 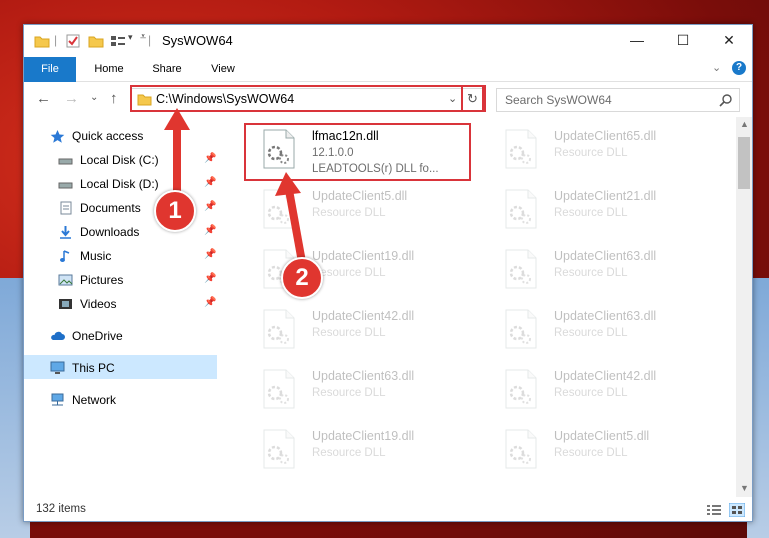 What do you see at coordinates (167, 69) in the screenshot?
I see `tab-share: Share` at bounding box center [167, 69].